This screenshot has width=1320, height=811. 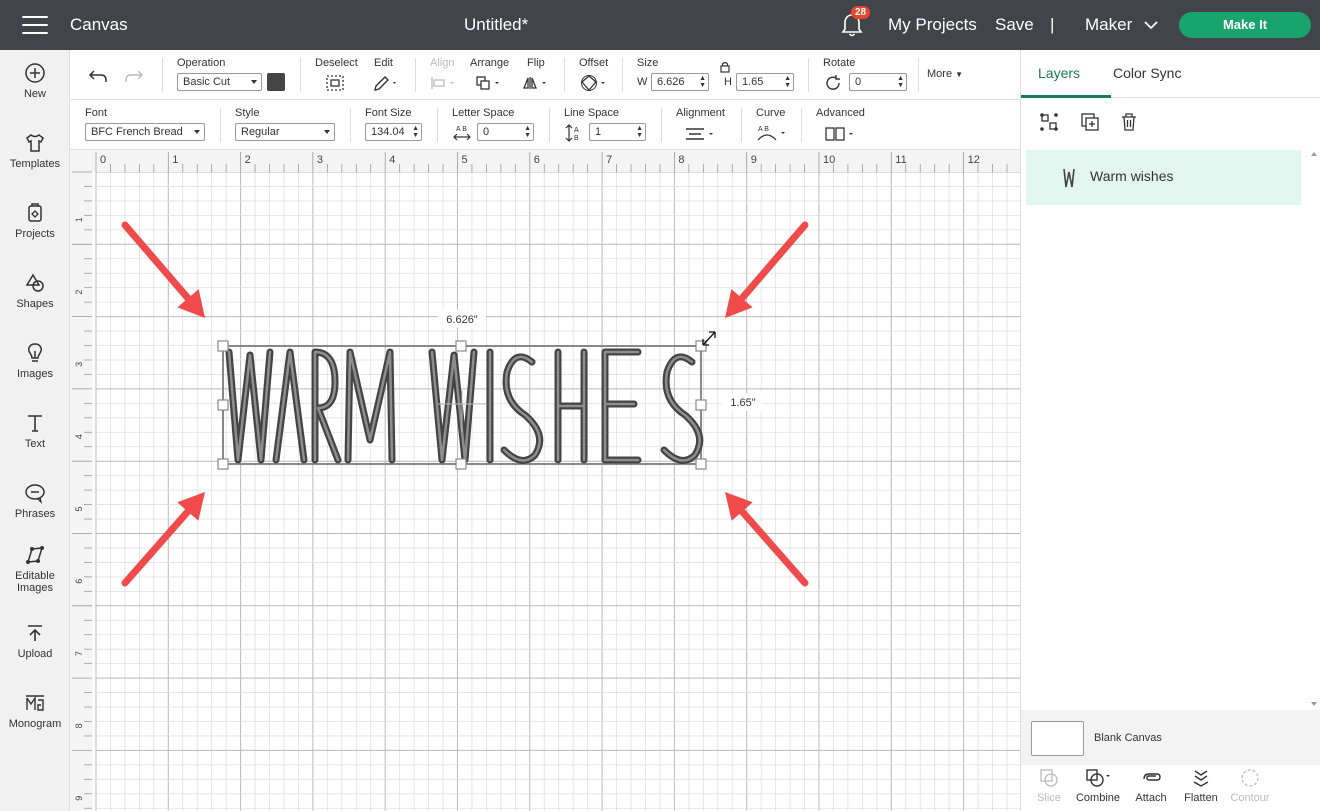 I want to click on line-space-input: 1 ▲ ▼, so click(x=617, y=132).